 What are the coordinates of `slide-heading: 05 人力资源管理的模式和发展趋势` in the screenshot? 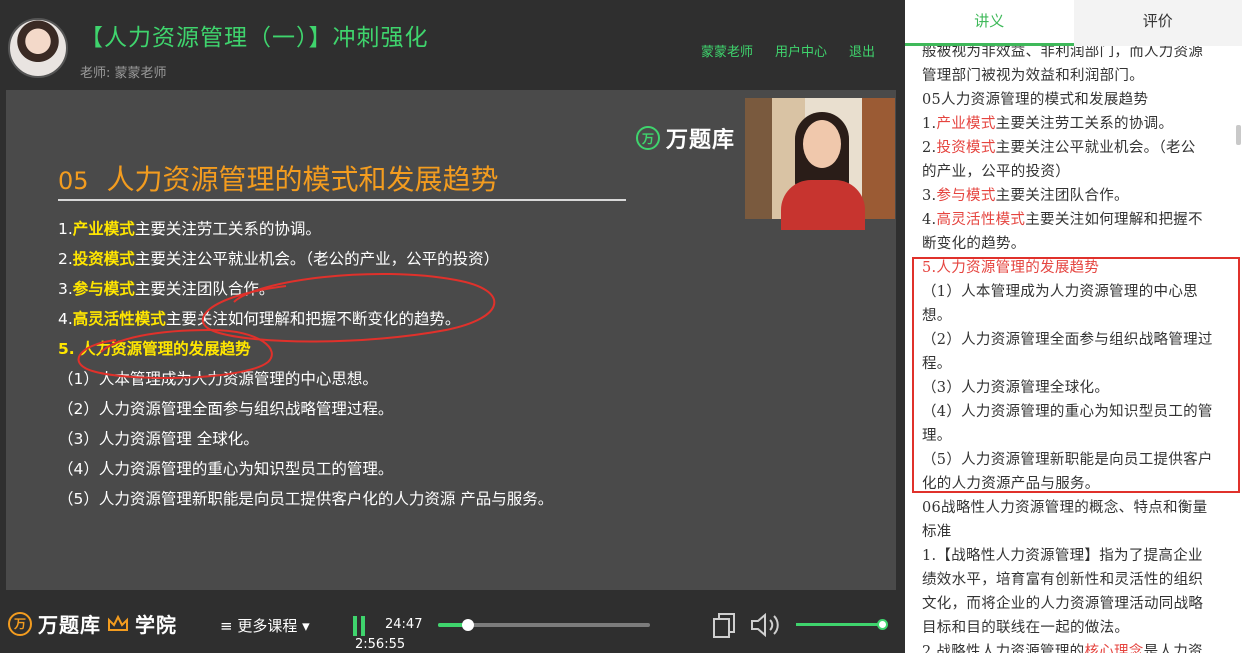 It's located at (278, 178).